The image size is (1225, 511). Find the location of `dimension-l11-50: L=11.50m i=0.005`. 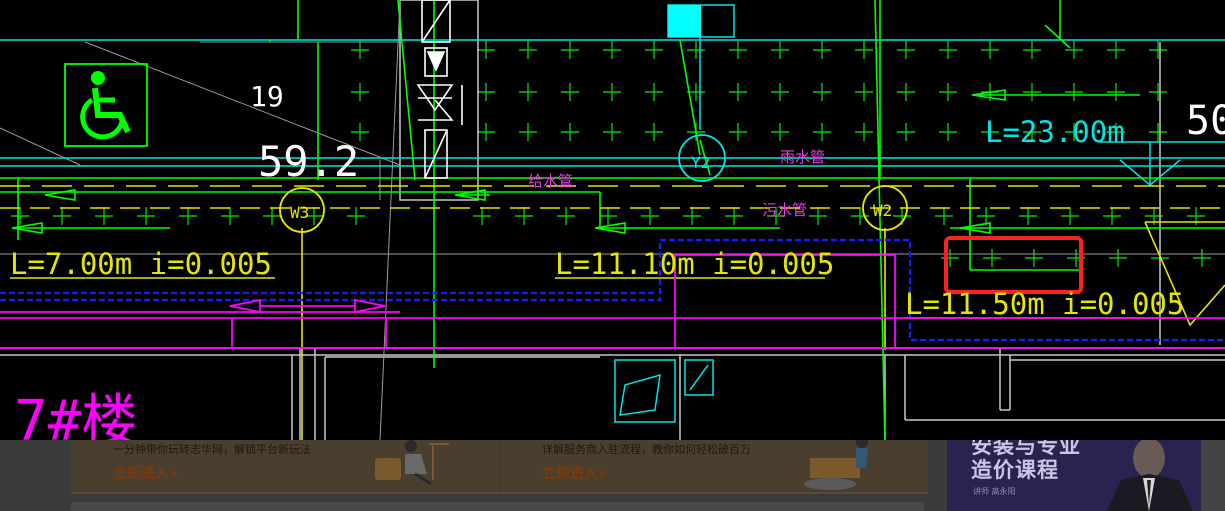

dimension-l11-50: L=11.50m i=0.005 is located at coordinates (1044, 304).